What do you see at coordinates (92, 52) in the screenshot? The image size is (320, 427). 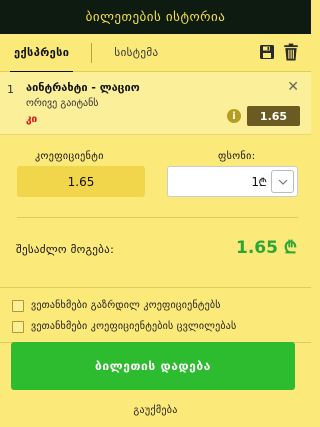 I see `tab-divider` at bounding box center [92, 52].